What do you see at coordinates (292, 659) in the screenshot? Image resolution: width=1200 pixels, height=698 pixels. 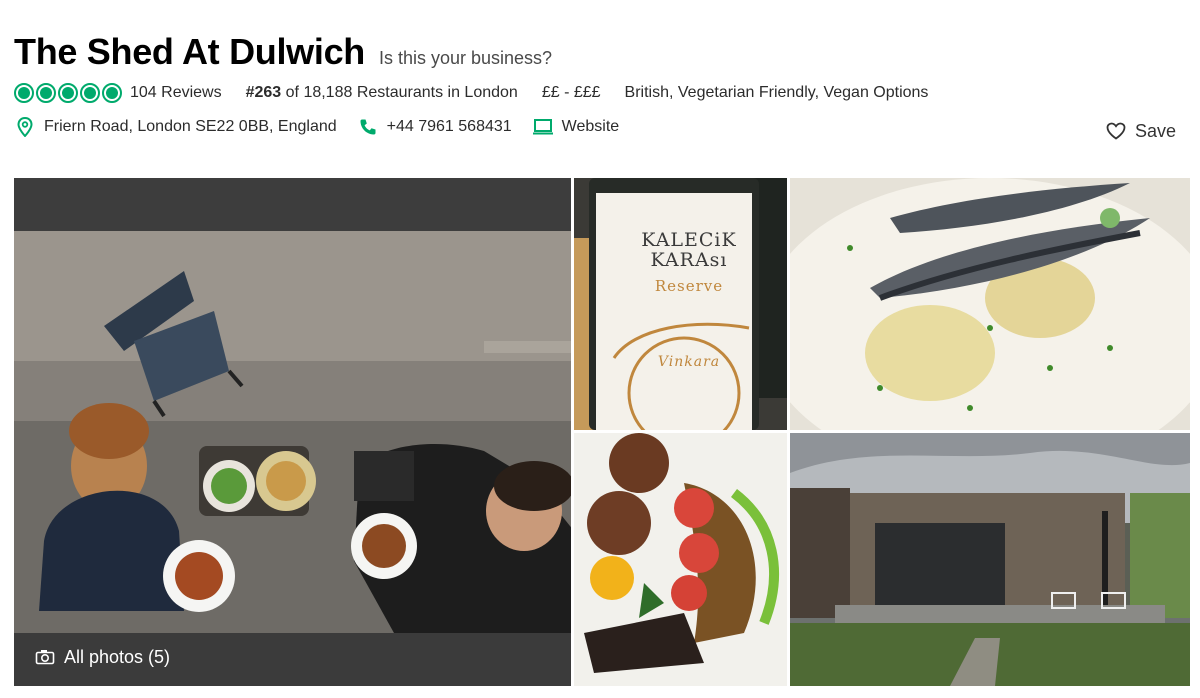 I see `all-photos-bar: All photos (5)` at bounding box center [292, 659].